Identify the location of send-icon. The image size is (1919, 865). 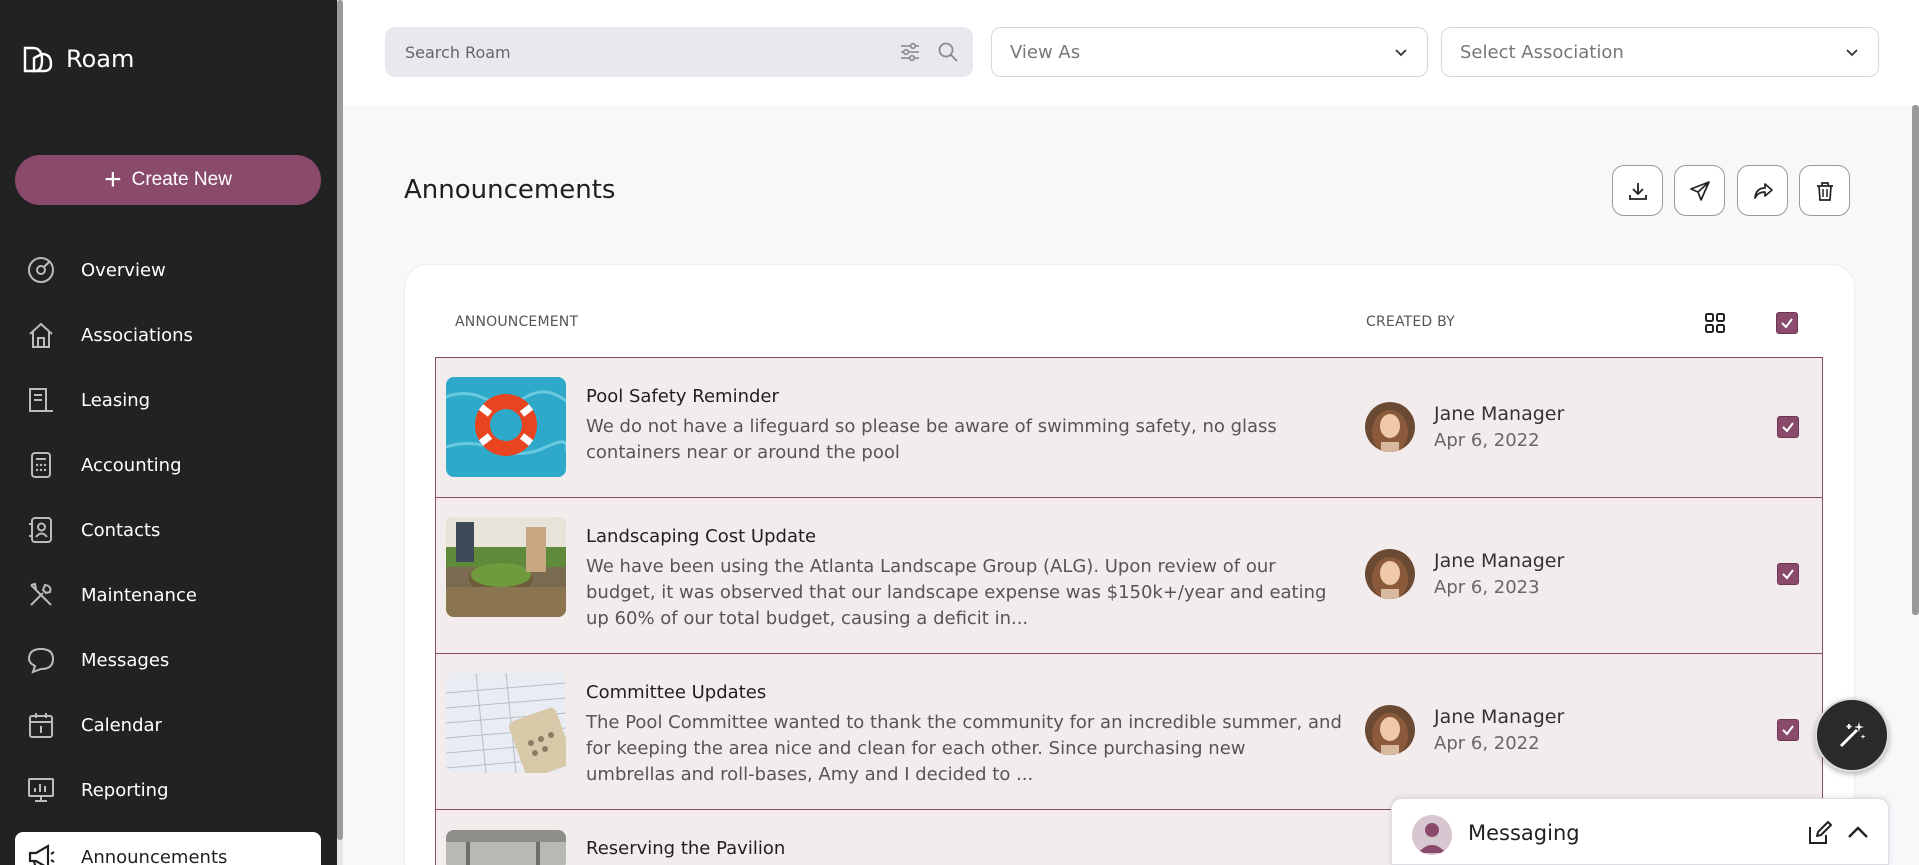
(1699, 190).